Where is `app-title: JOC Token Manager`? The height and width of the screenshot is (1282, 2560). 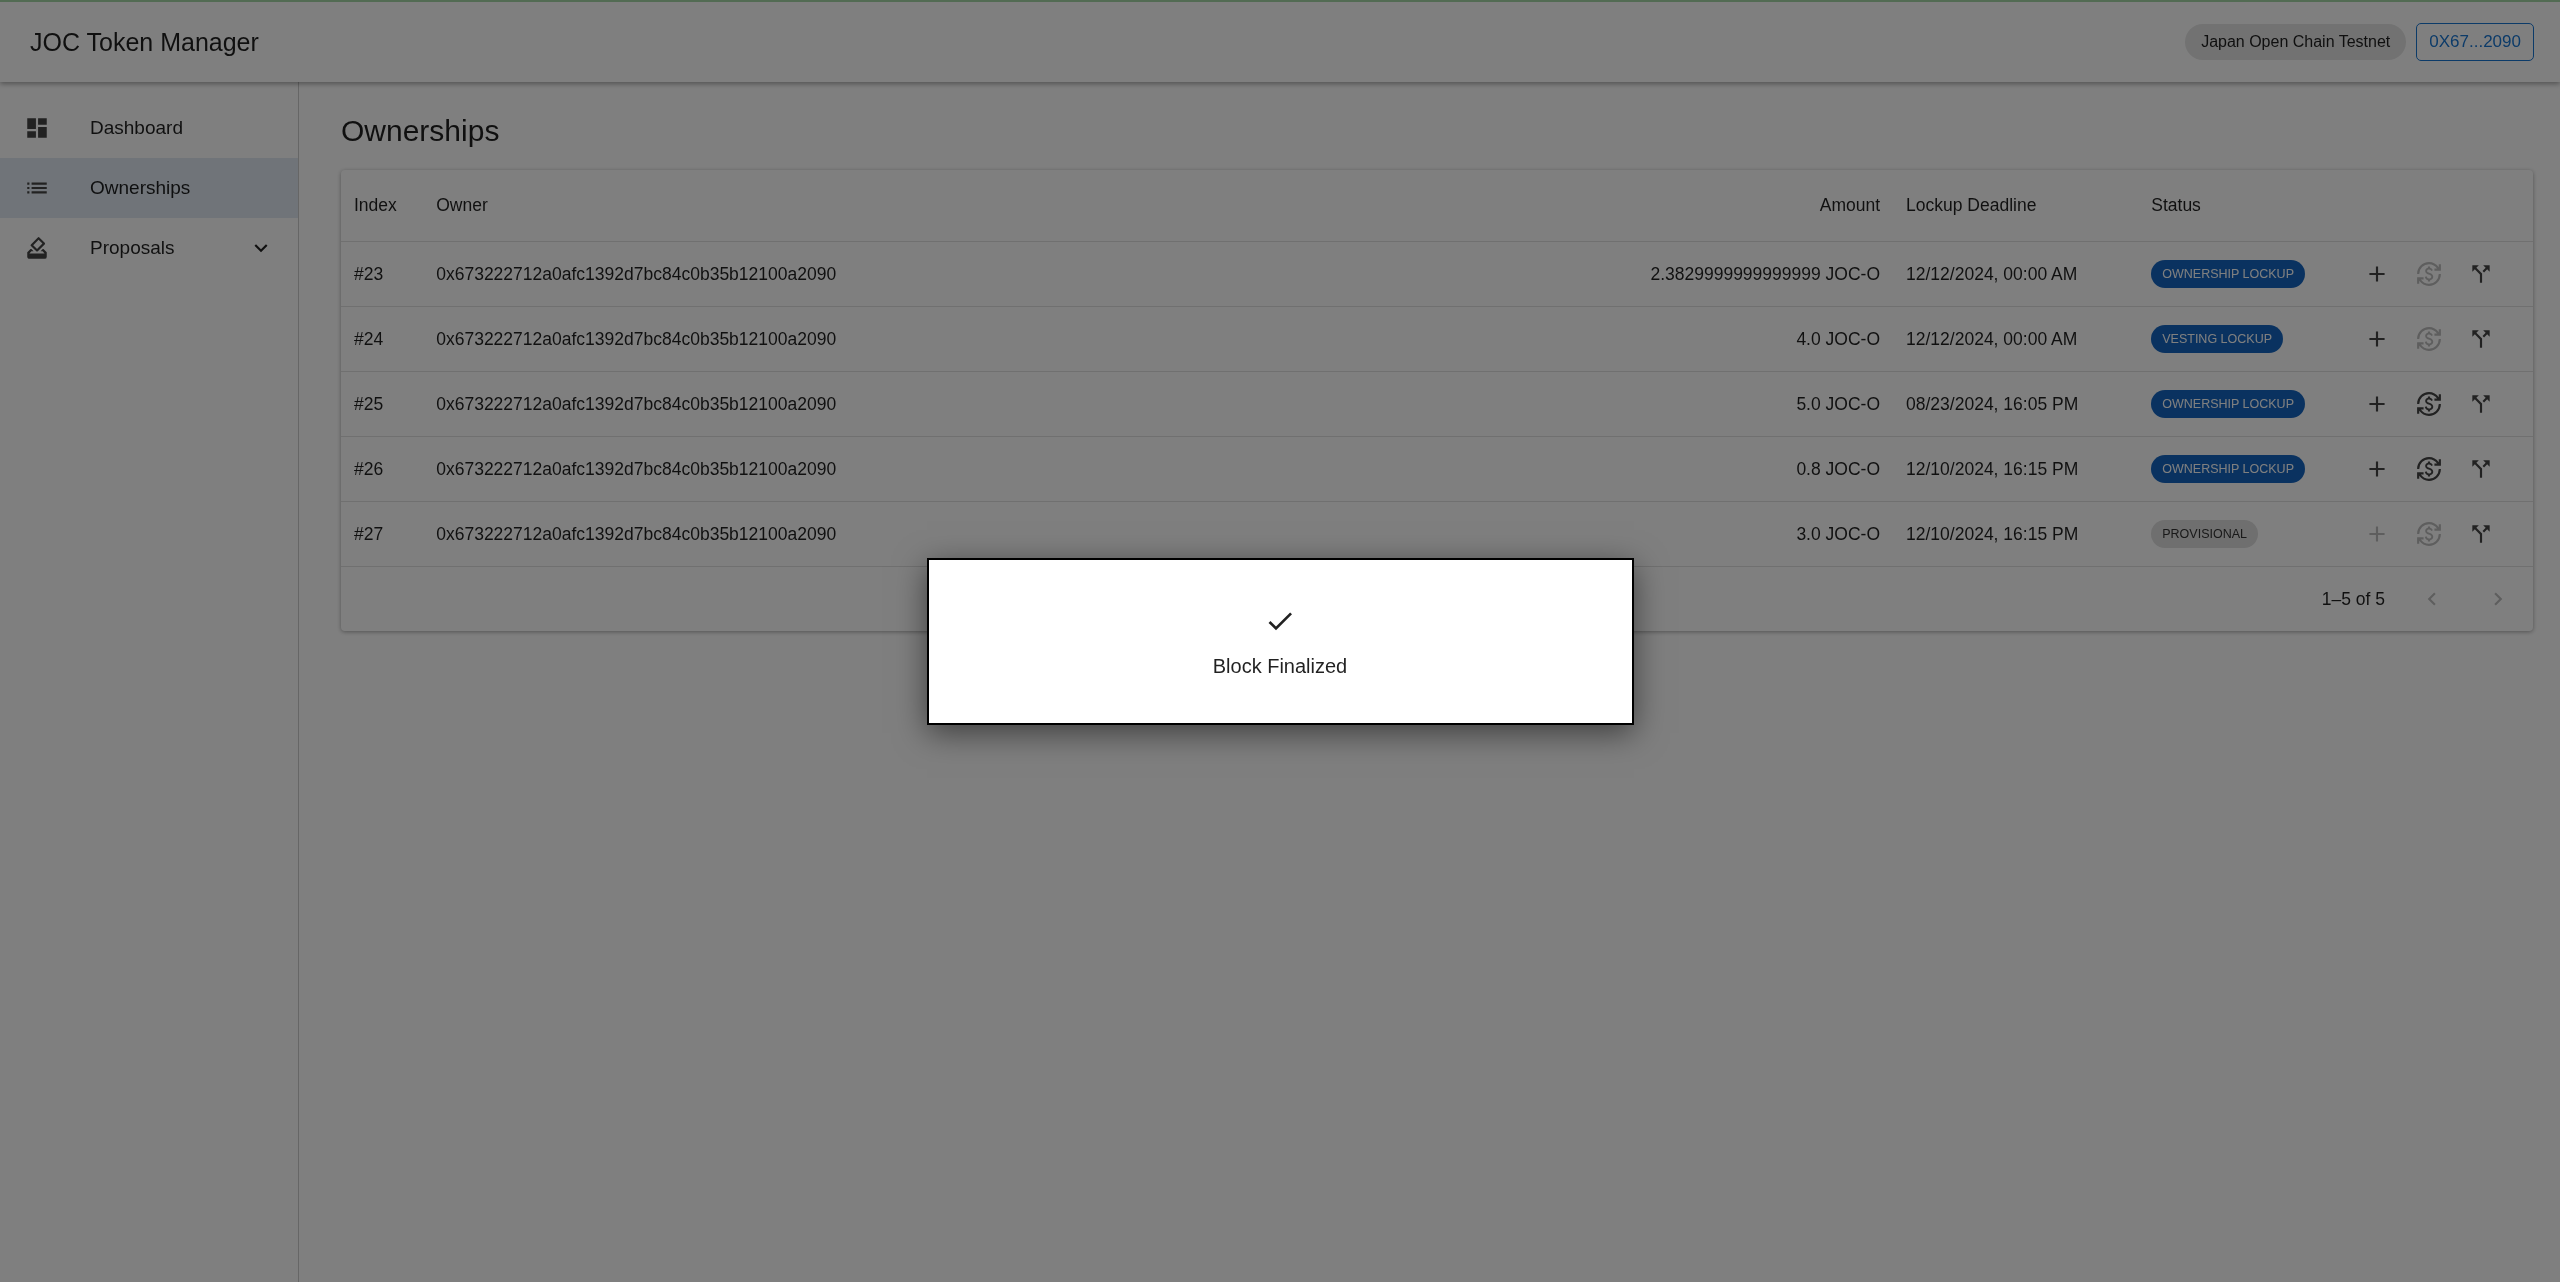
app-title: JOC Token Manager is located at coordinates (145, 42).